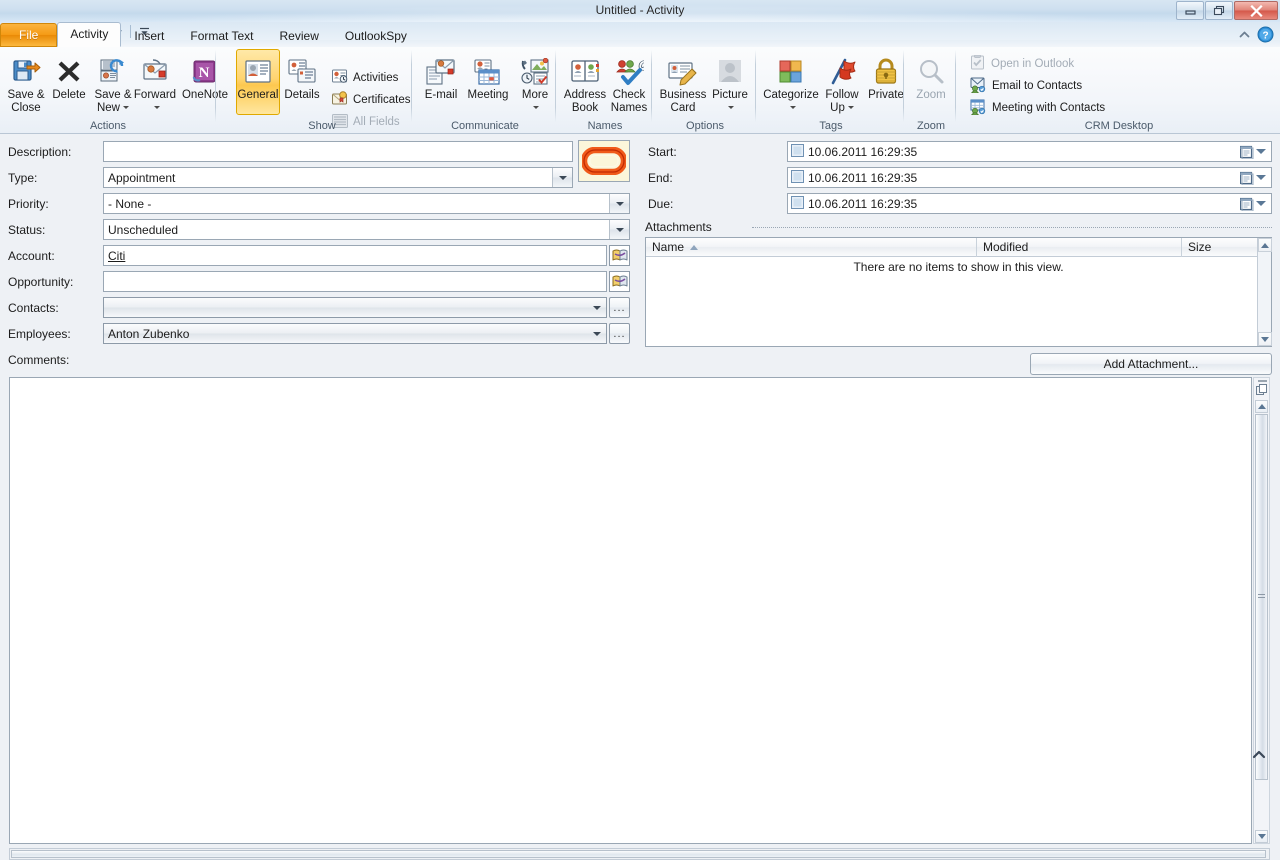 The image size is (1280, 860). Describe the element at coordinates (661, 204) in the screenshot. I see `due-label: Due:` at that location.